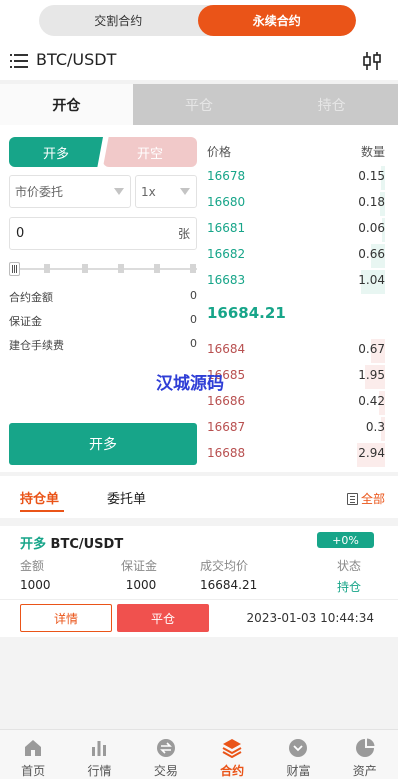  I want to click on pnl-badge: +0%, so click(345, 540).